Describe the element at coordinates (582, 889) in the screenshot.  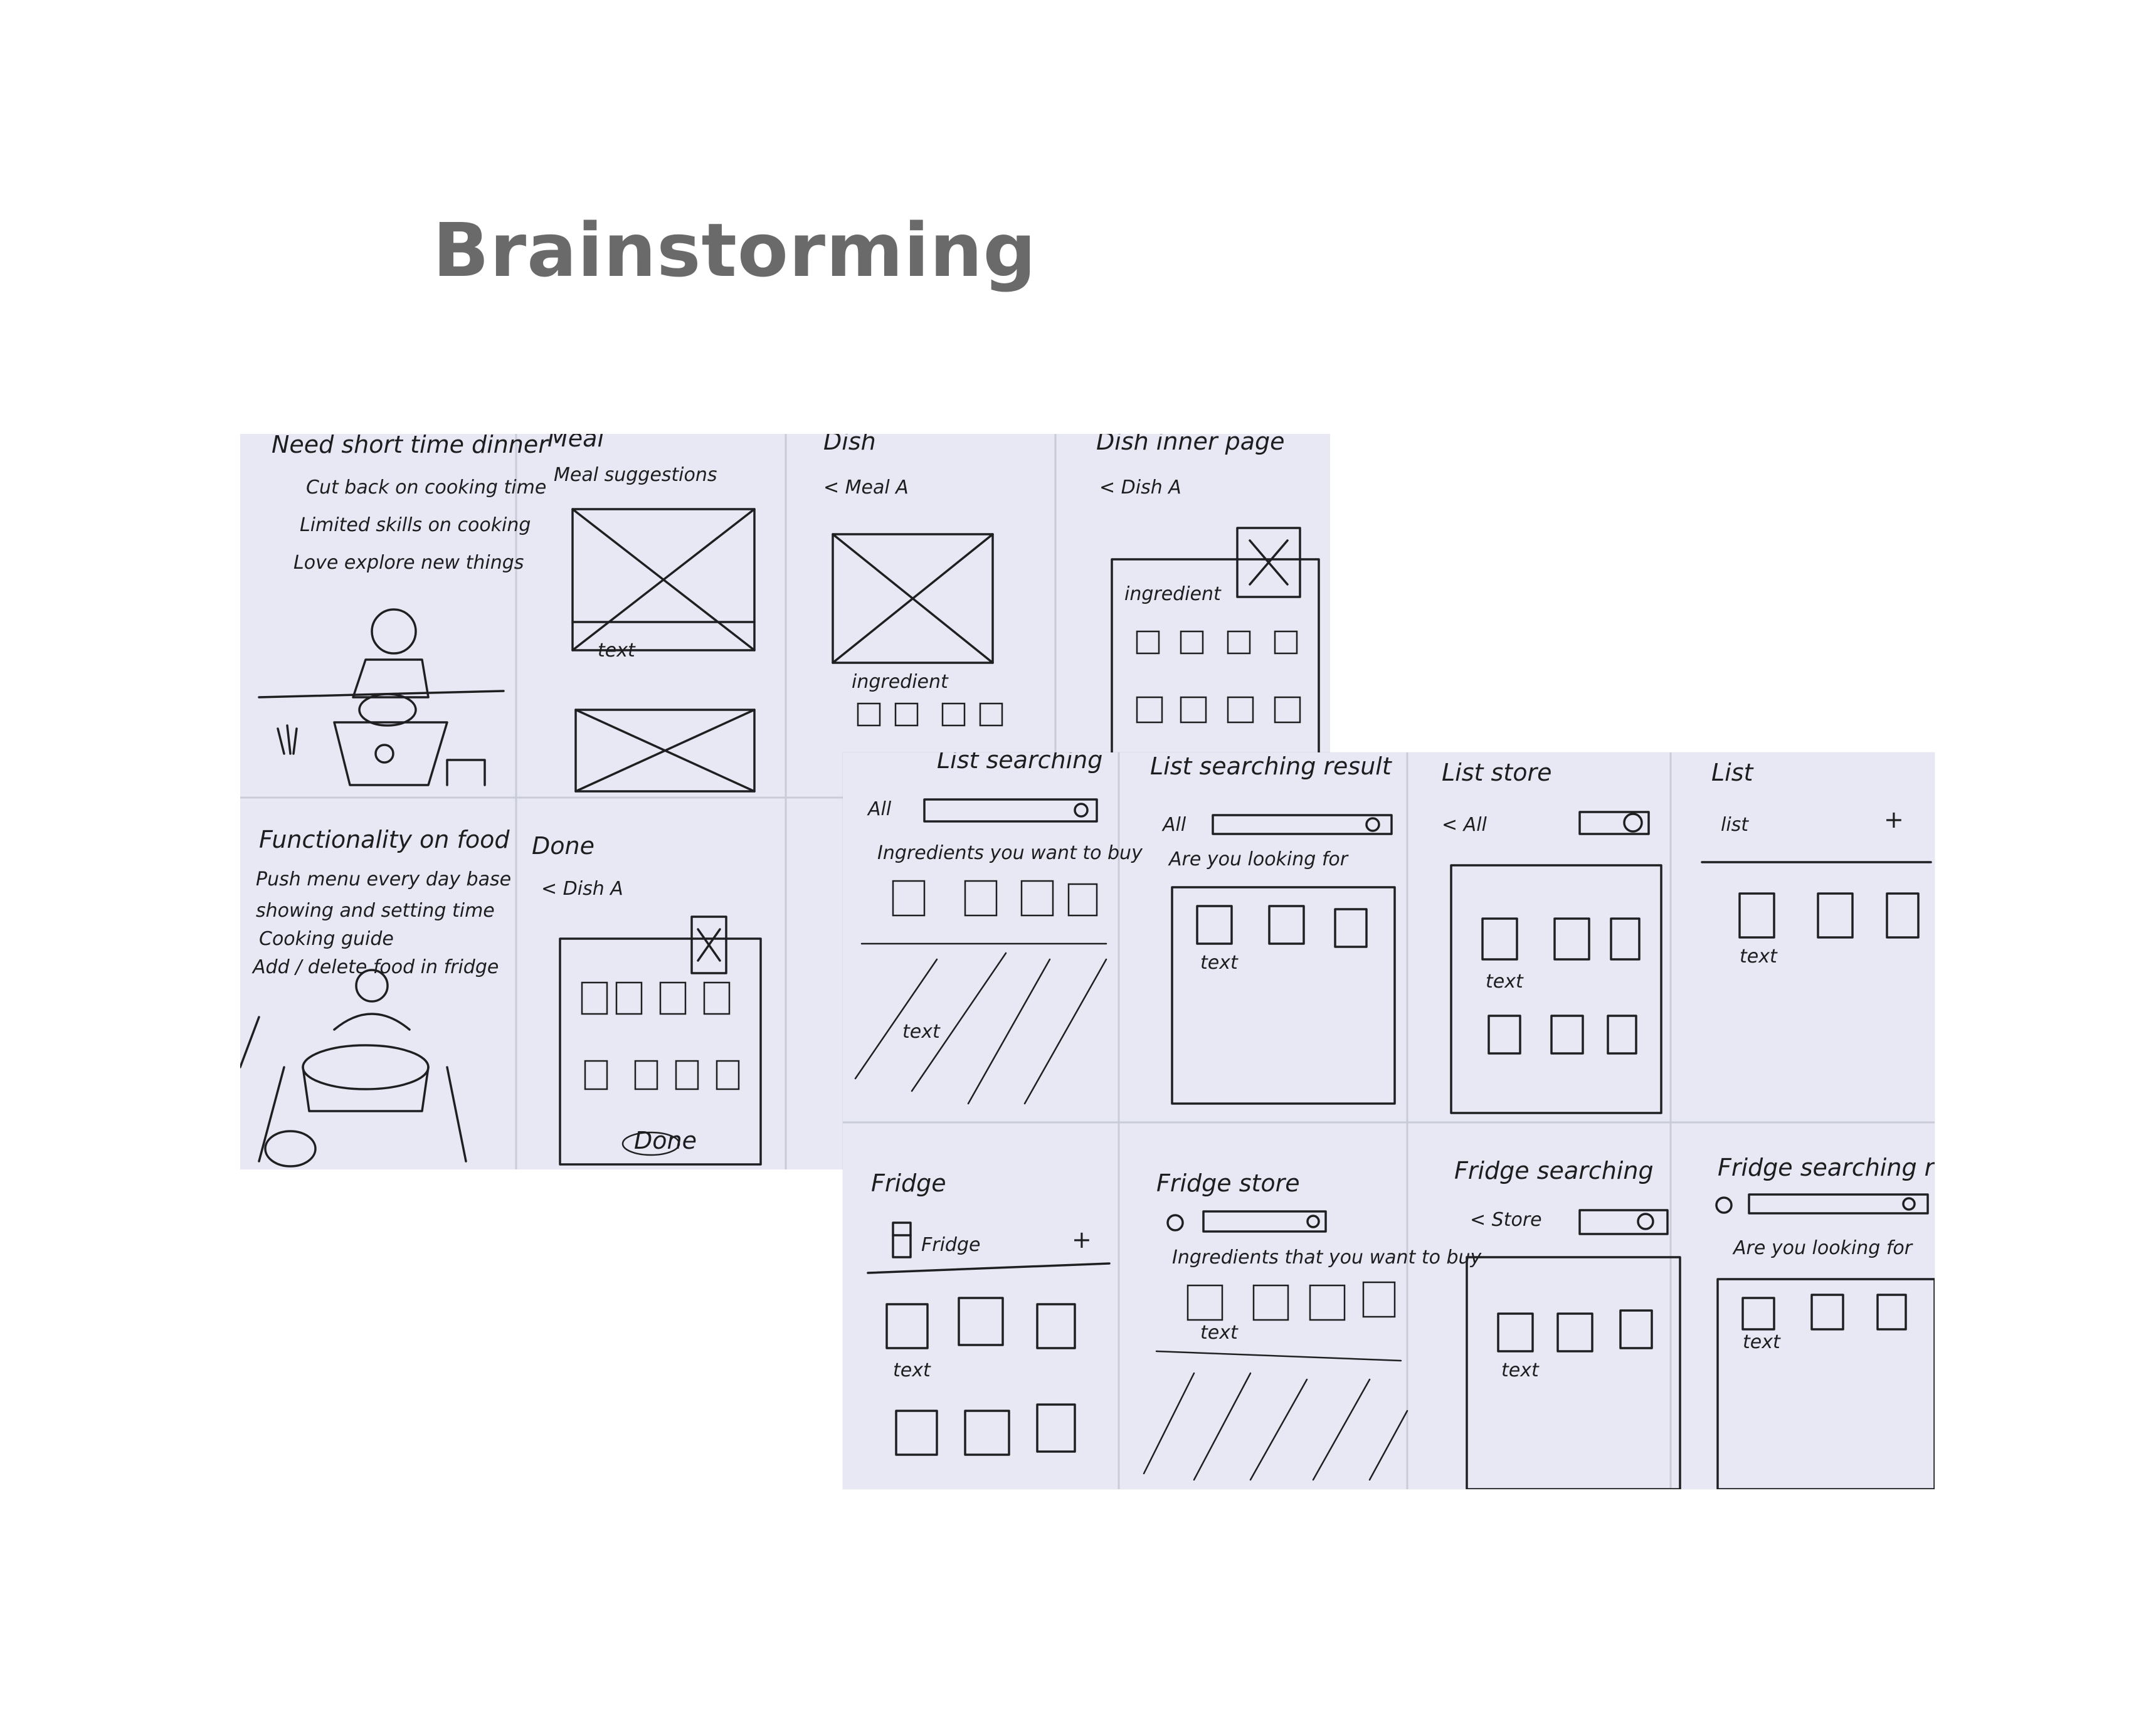
I see `panel6-note: < Dish A` at that location.